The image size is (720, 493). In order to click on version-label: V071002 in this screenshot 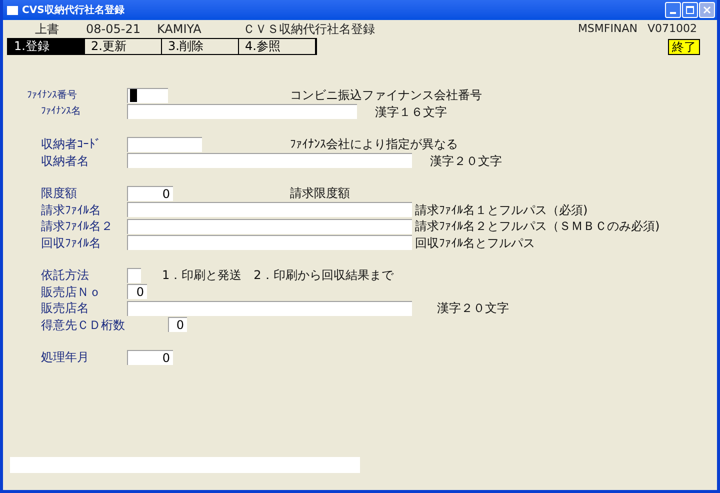, I will do `click(672, 28)`.